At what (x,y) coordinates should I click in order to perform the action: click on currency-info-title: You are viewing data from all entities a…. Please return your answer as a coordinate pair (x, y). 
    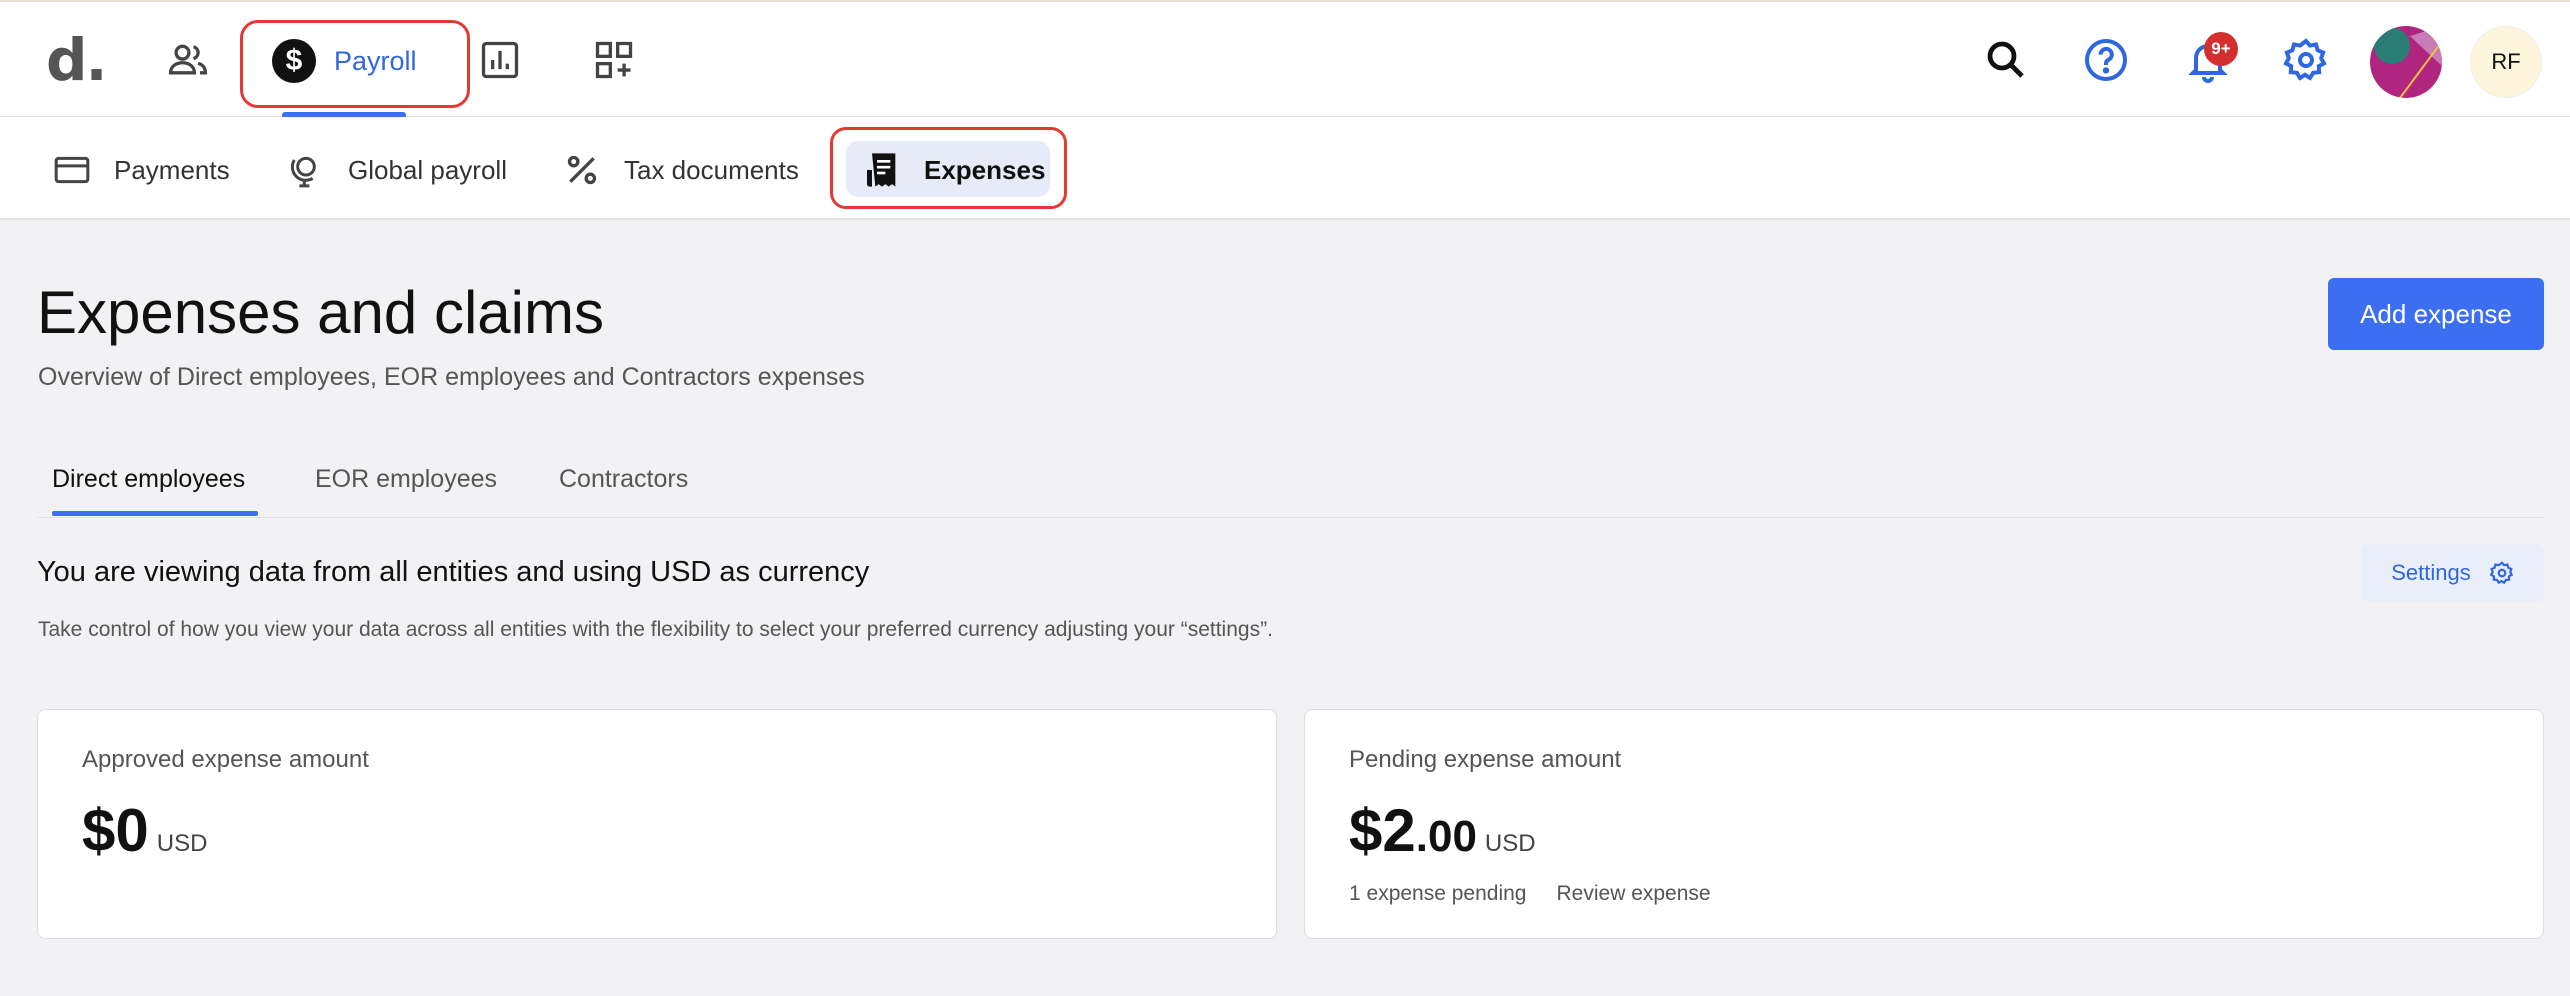
    Looking at the image, I should click on (453, 572).